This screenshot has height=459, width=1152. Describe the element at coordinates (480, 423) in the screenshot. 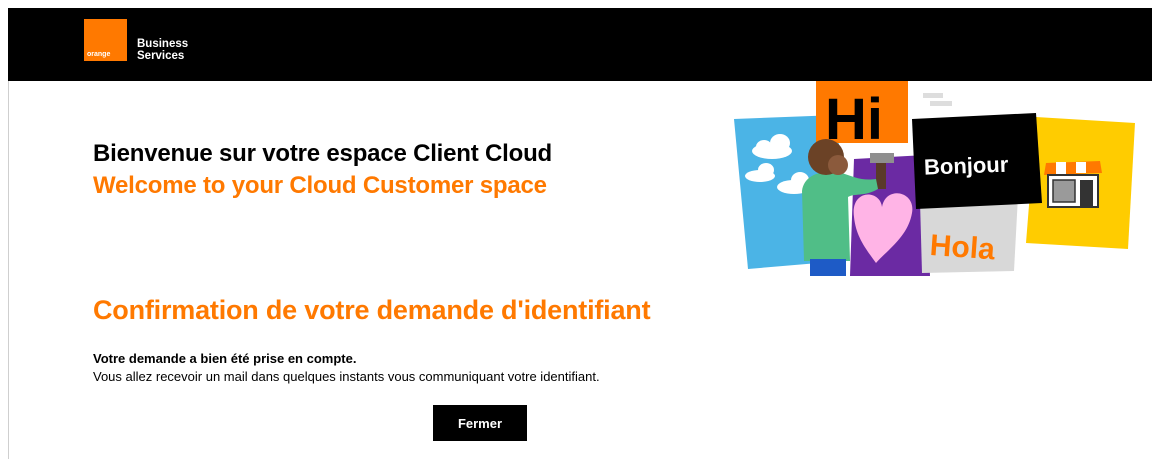

I see `close-button: Fermer` at that location.